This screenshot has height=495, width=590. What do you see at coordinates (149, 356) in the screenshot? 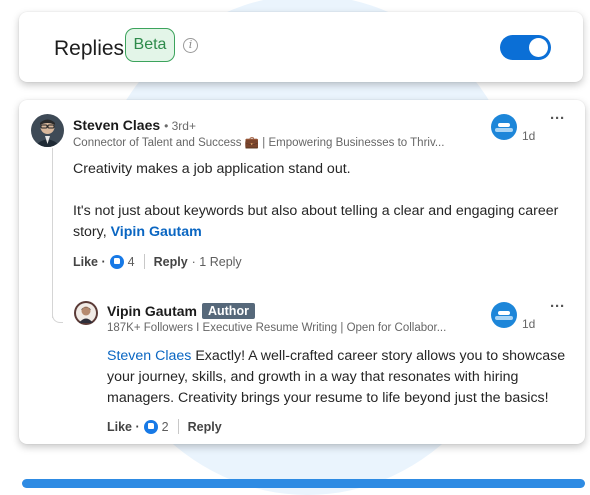
I see `reply-mention-link: Steven Claes` at bounding box center [149, 356].